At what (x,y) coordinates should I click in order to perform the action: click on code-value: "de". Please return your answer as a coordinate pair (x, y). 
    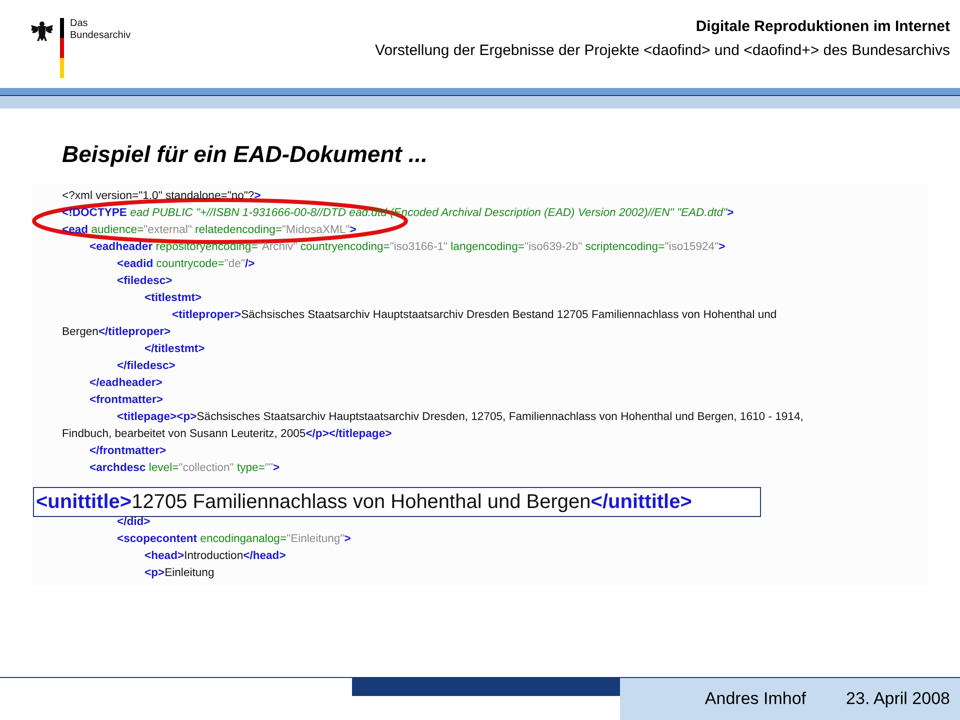
    Looking at the image, I should click on (234, 264).